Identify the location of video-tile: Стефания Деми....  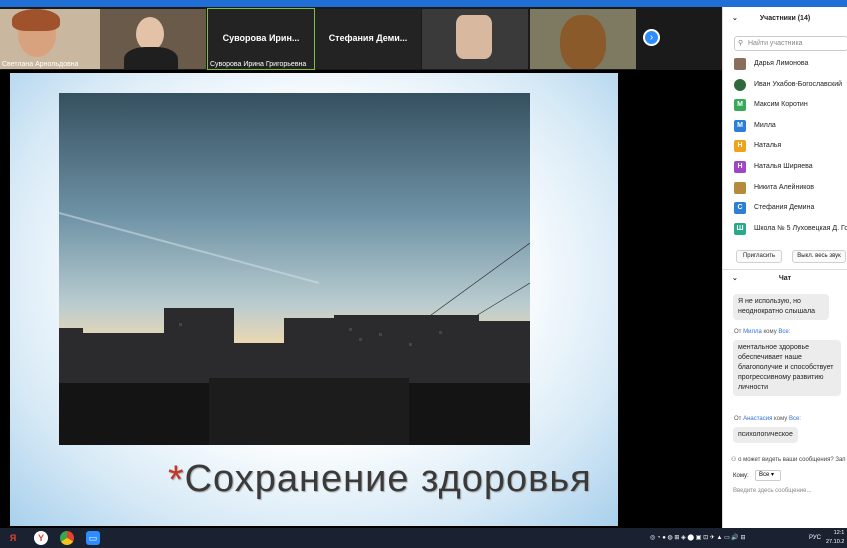
(368, 39).